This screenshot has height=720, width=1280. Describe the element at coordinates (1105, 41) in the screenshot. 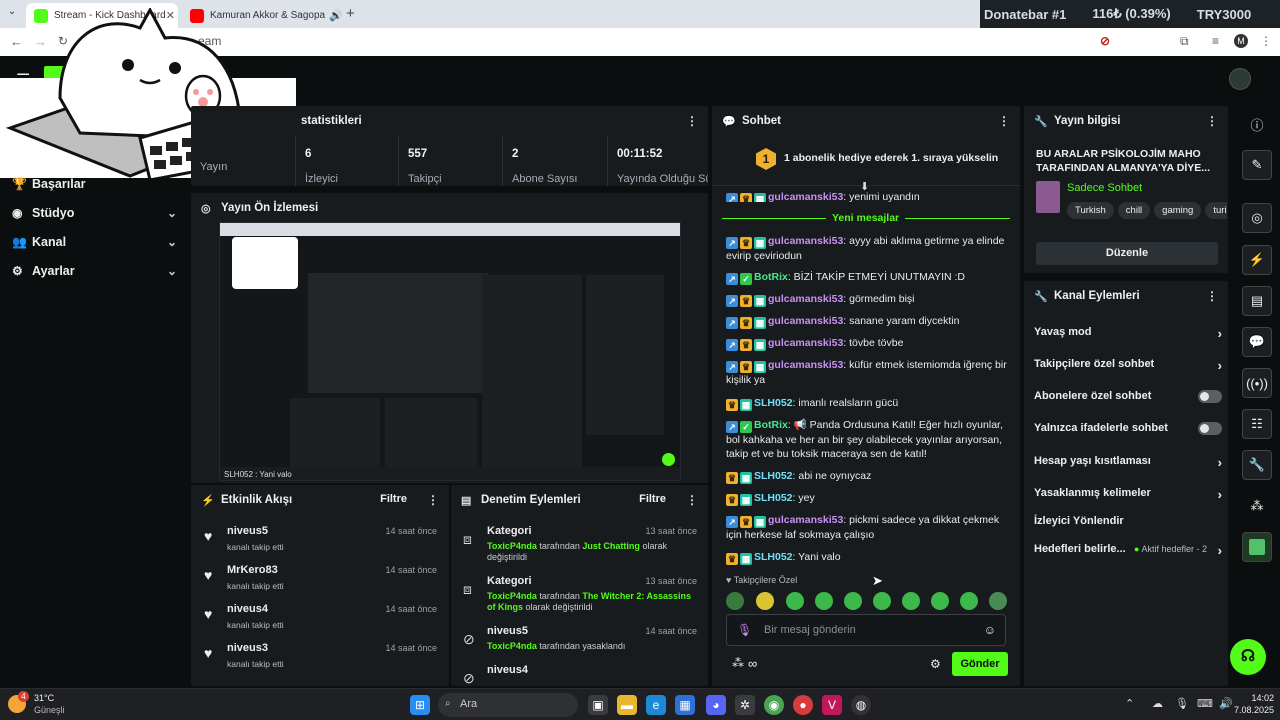

I see `extension-icon: ⊘` at that location.